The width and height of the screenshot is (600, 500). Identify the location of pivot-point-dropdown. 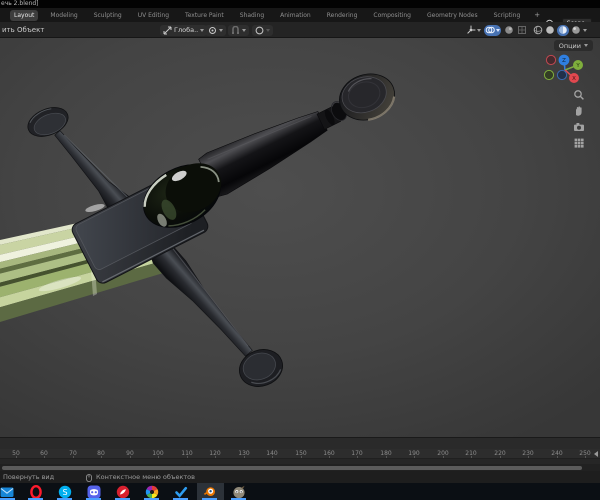
(215, 30).